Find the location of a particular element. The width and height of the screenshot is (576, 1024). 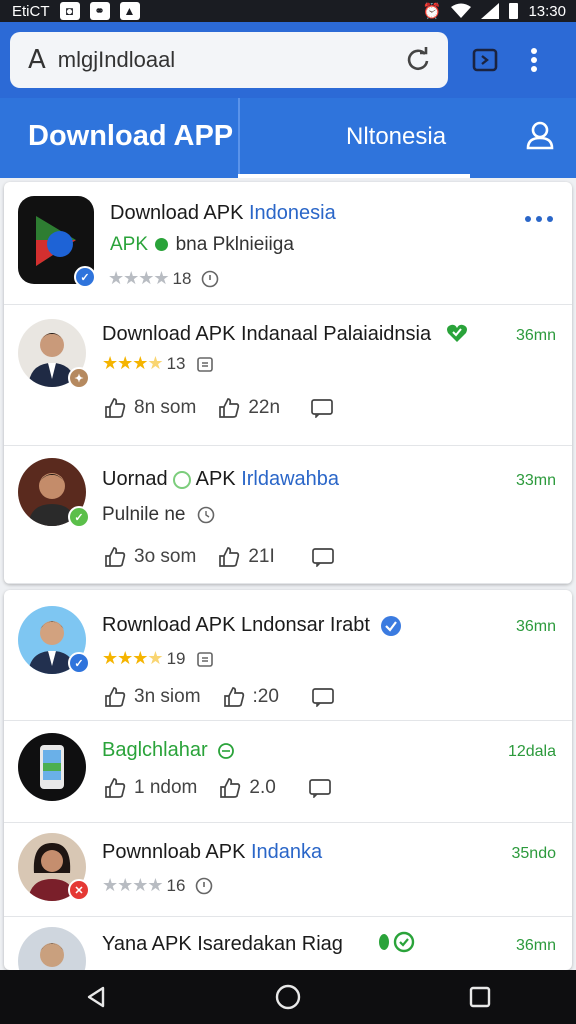

post-actions: 3o som 21I is located at coordinates (234, 557).